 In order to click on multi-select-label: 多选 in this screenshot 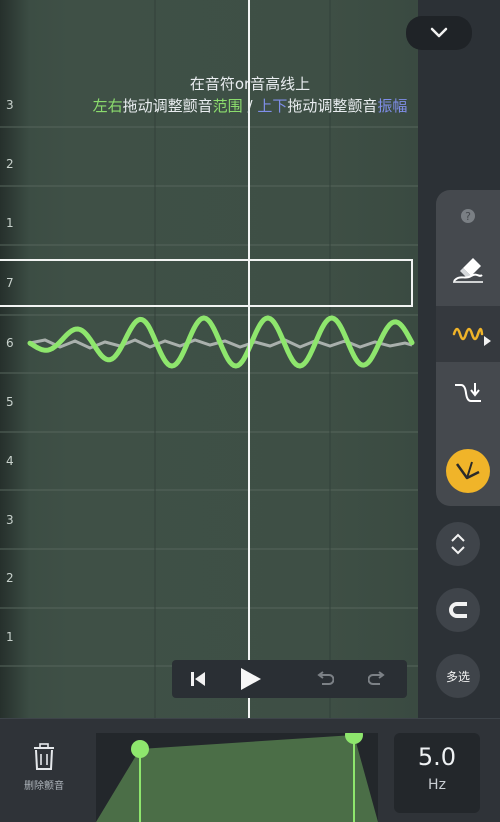, I will do `click(457, 676)`.